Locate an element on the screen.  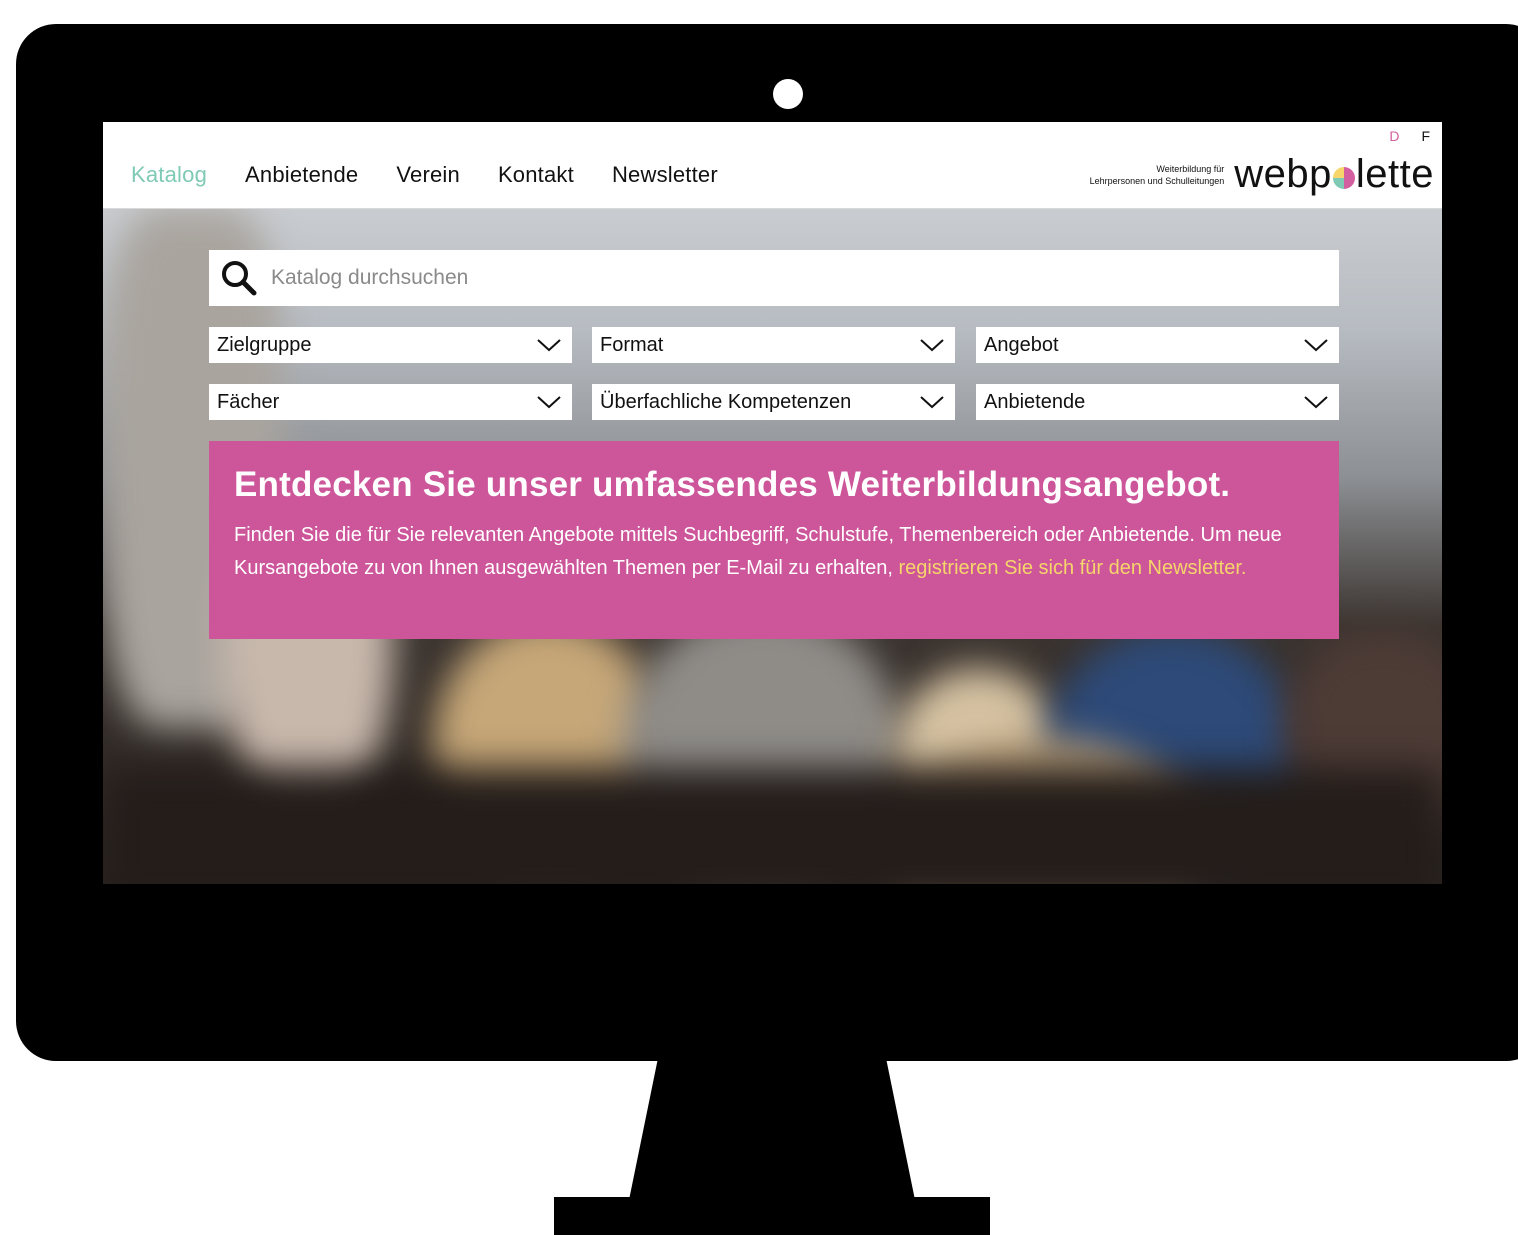
logo-text-lette: lette is located at coordinates (1394, 174).